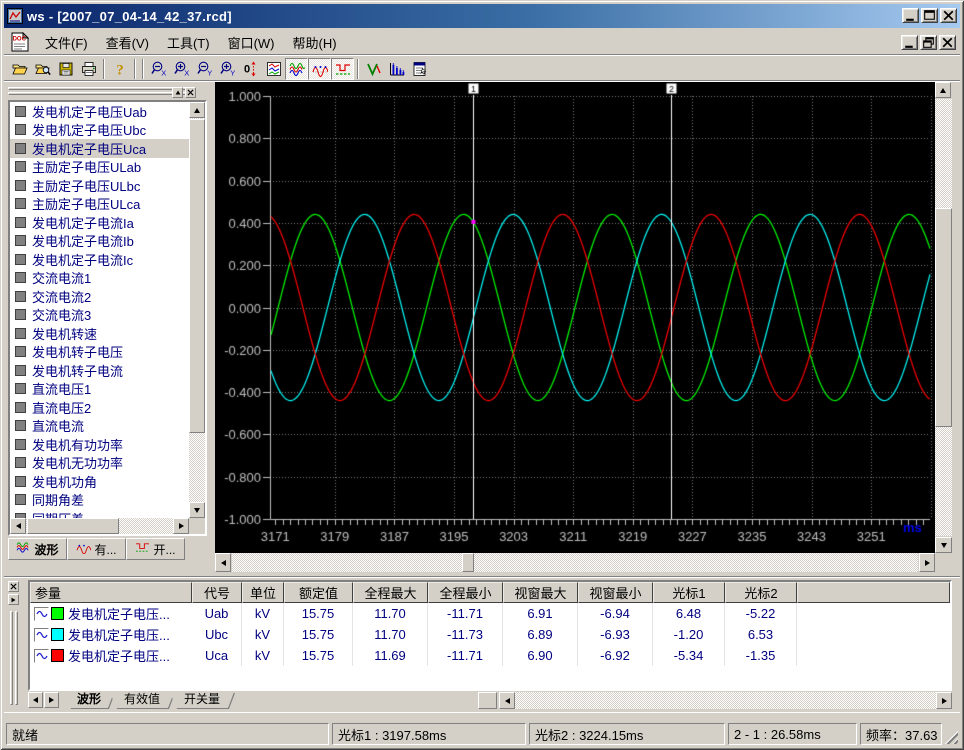  I want to click on sidebar-channel-item: 同期角差, so click(99, 500).